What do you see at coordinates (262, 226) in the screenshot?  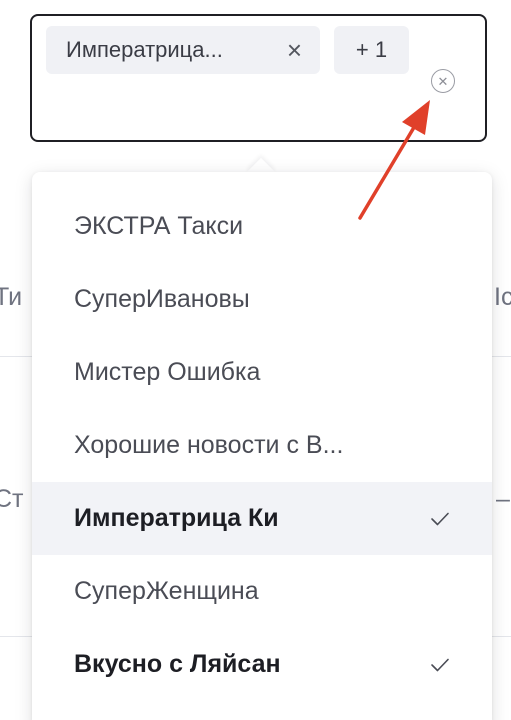 I see `option-item: ЭКСТРА Такси` at bounding box center [262, 226].